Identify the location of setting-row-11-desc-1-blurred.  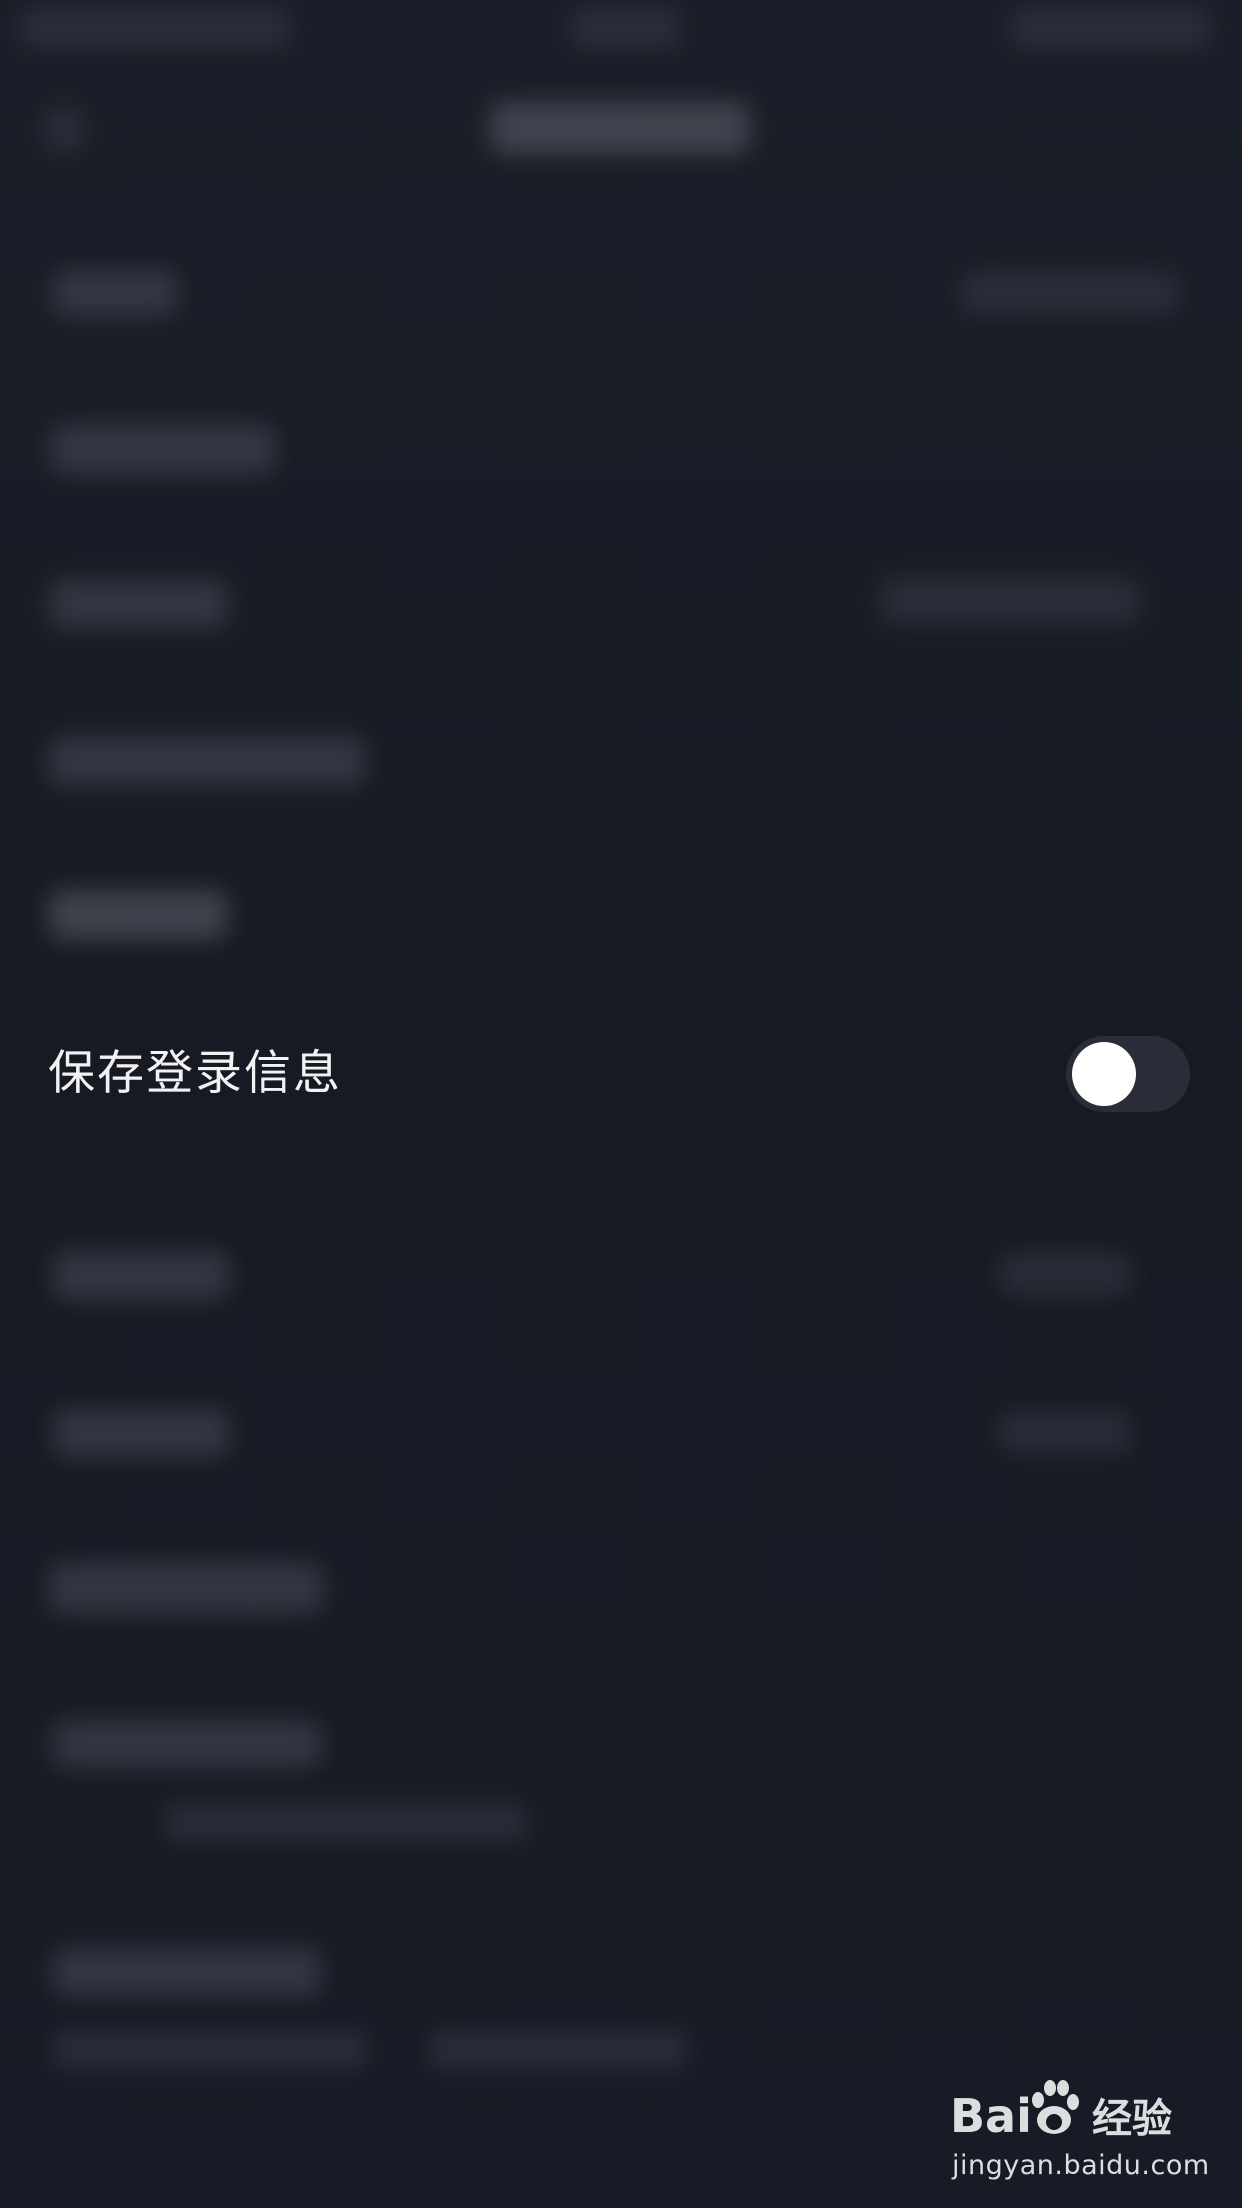
(210, 2050).